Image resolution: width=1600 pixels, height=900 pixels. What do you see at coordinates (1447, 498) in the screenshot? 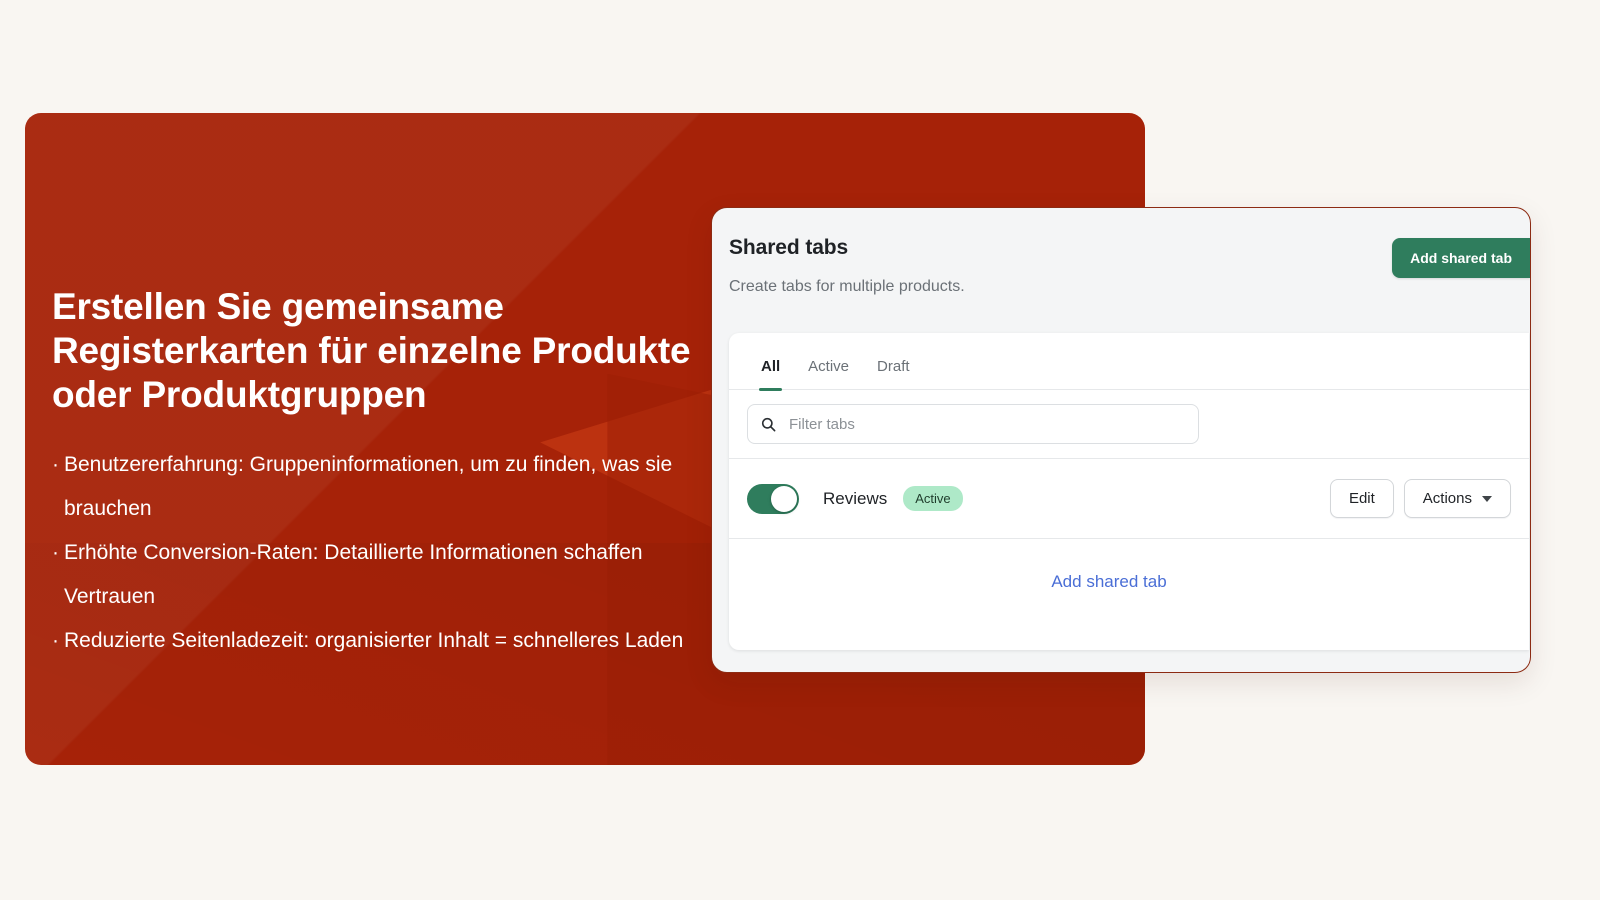
I see `actions-button-label: Actions` at bounding box center [1447, 498].